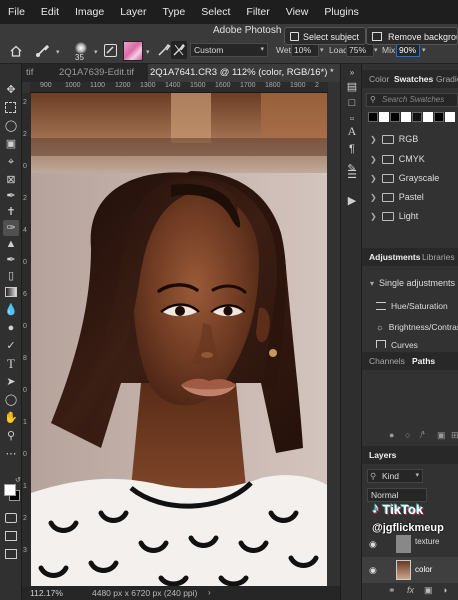  Describe the element at coordinates (16, 12) in the screenshot. I see `menu-file: File` at that location.